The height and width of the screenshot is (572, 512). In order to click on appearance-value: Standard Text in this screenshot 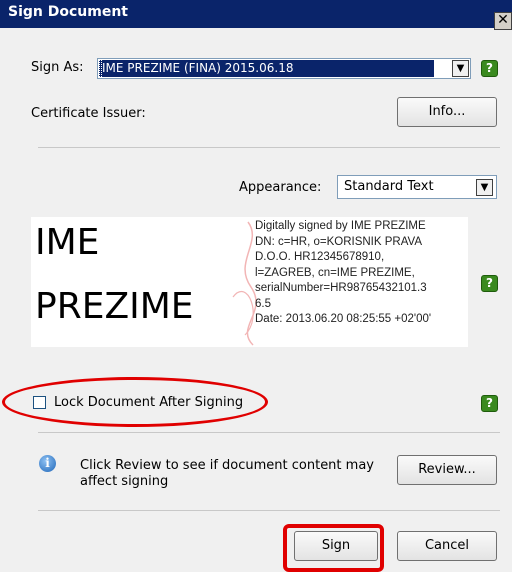, I will do `click(389, 186)`.